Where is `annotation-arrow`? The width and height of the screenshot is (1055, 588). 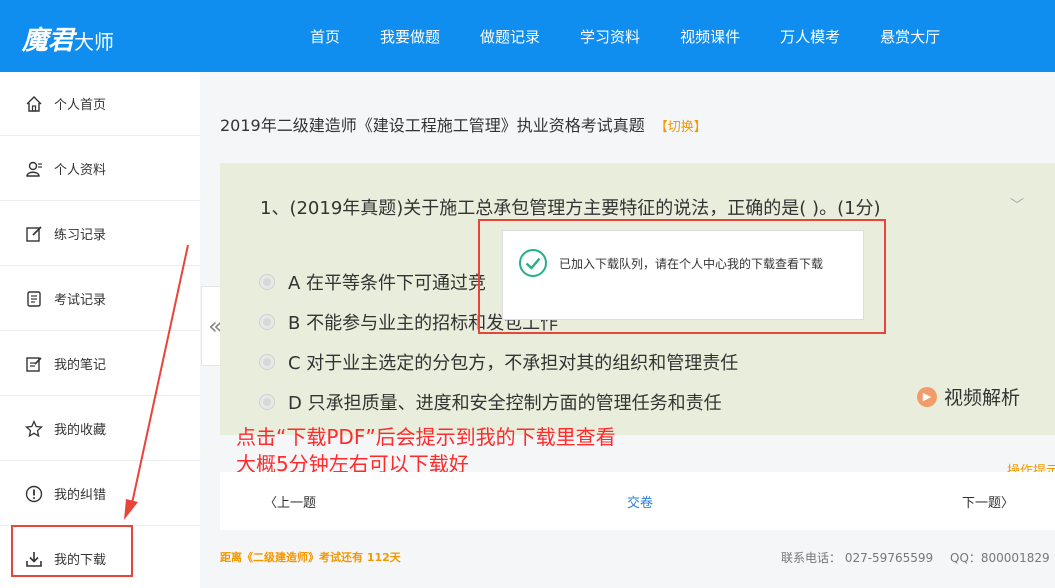 annotation-arrow is located at coordinates (156, 382).